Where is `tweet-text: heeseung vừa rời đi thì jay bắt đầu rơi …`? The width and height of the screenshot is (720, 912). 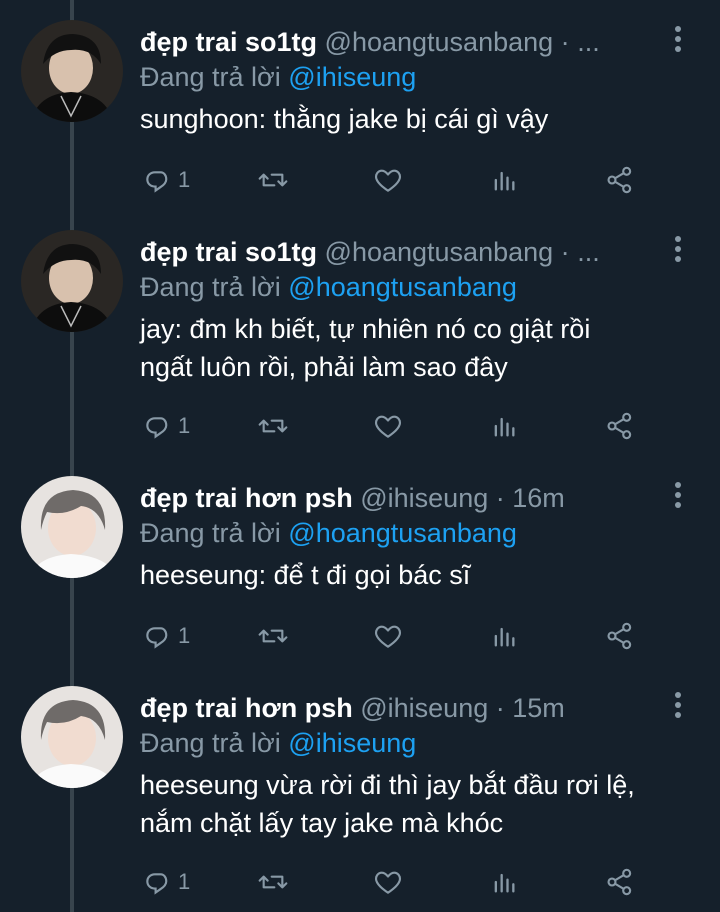
tweet-text: heeseung vừa rời đi thì jay bắt đầu rơi … is located at coordinates (420, 804).